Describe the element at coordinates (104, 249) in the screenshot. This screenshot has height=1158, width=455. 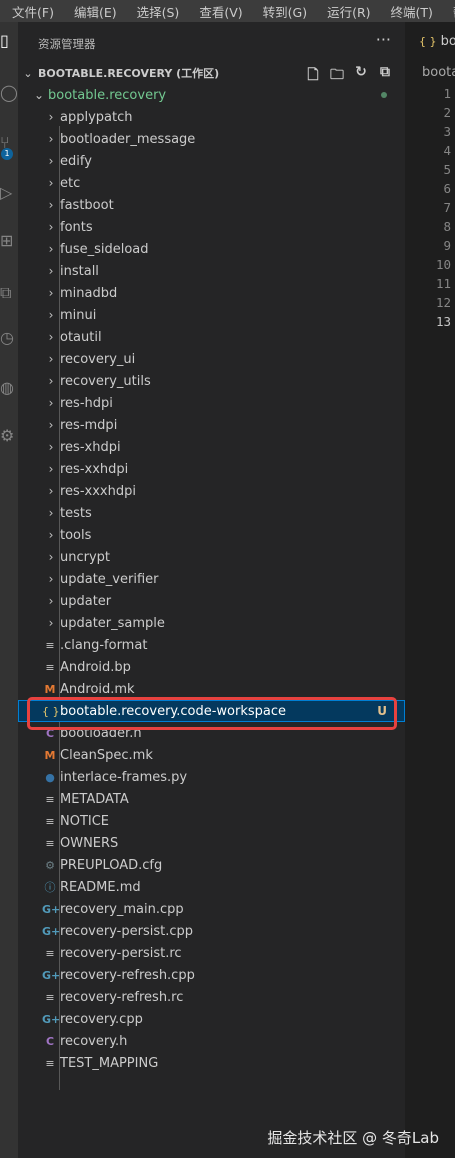
I see `tree-item-label: fuse_sideload` at that location.